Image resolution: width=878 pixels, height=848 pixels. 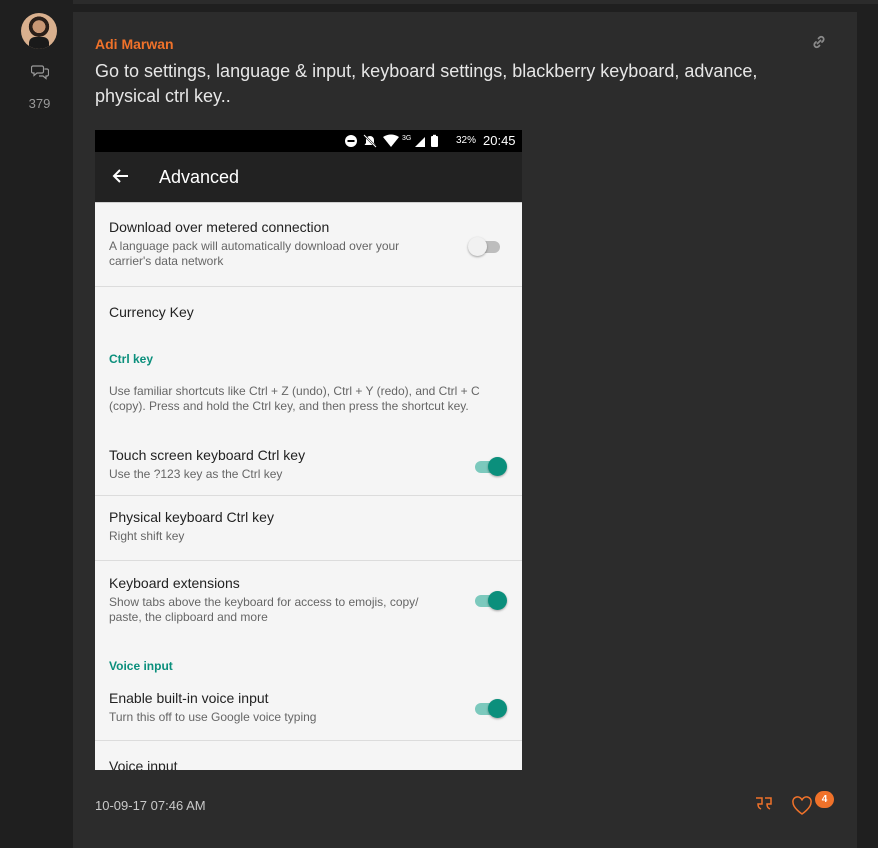 I want to click on status-clock: 20:45, so click(x=499, y=140).